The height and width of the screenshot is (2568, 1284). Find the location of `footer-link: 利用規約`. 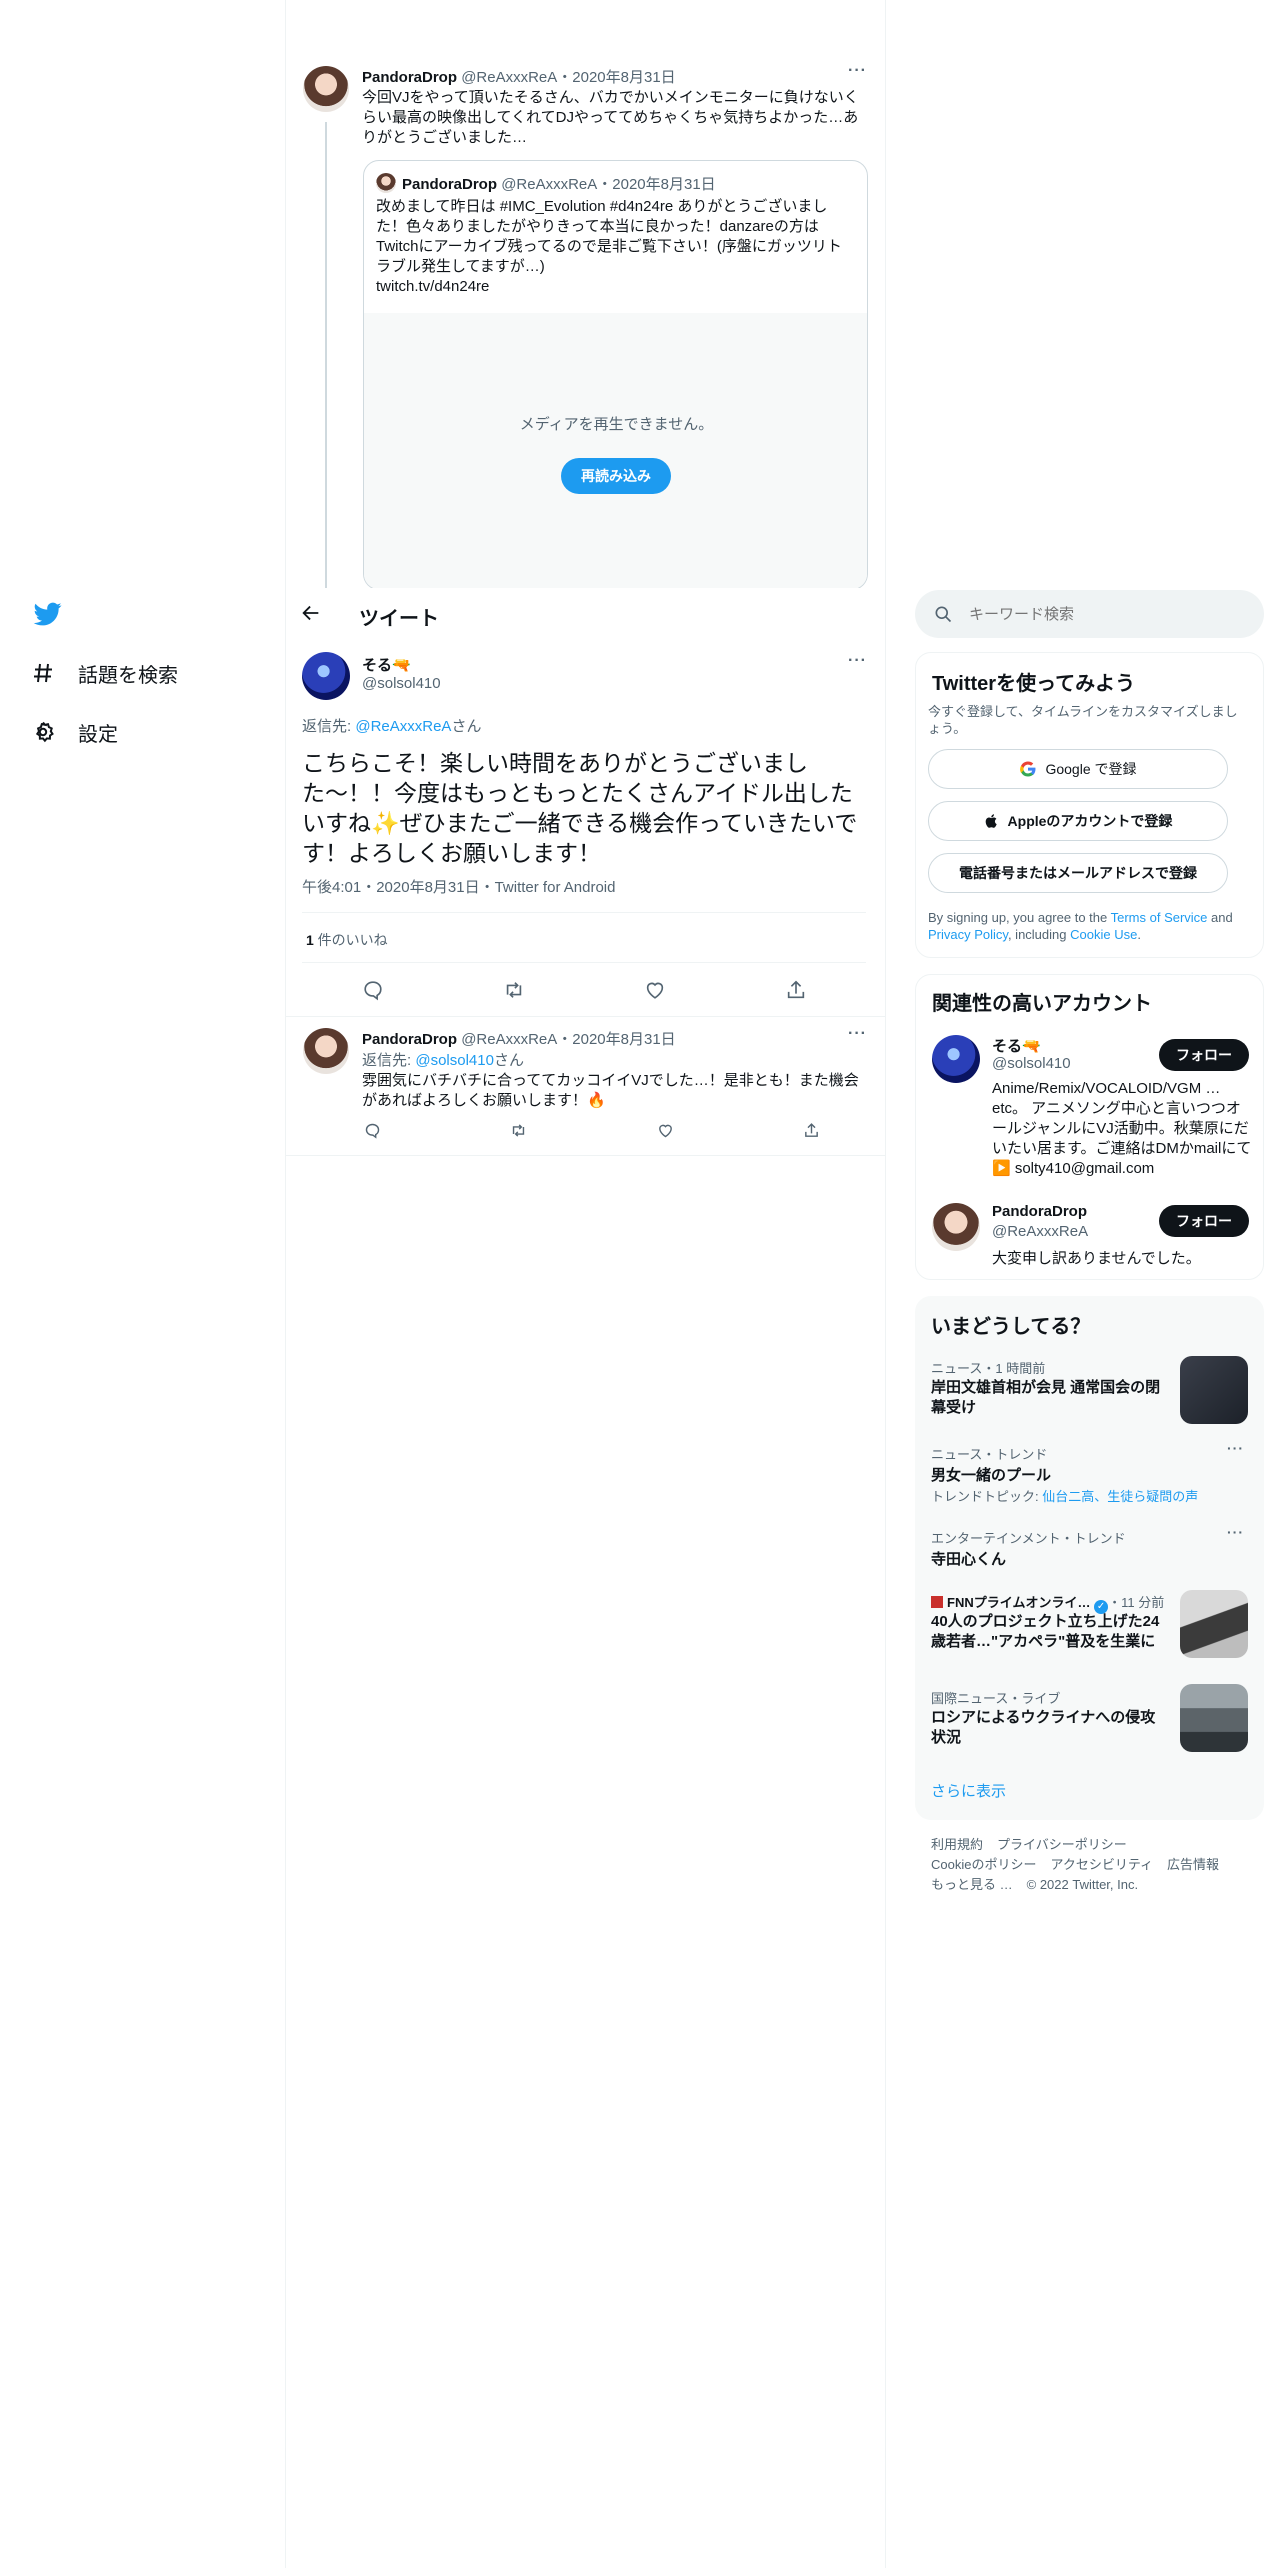

footer-link: 利用規約 is located at coordinates (957, 1844).